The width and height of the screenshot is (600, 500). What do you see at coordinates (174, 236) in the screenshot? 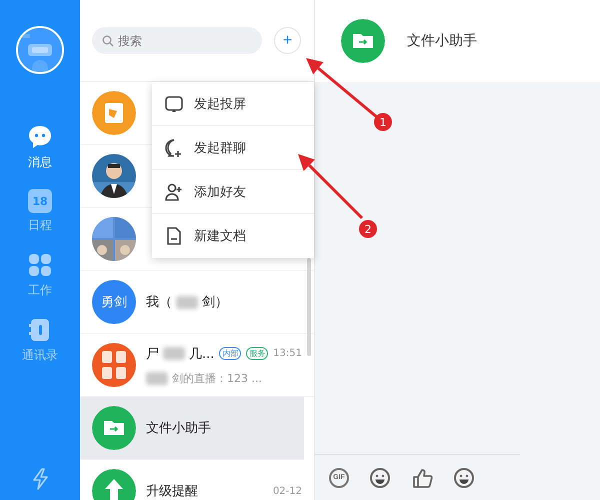
I see `document-icon` at bounding box center [174, 236].